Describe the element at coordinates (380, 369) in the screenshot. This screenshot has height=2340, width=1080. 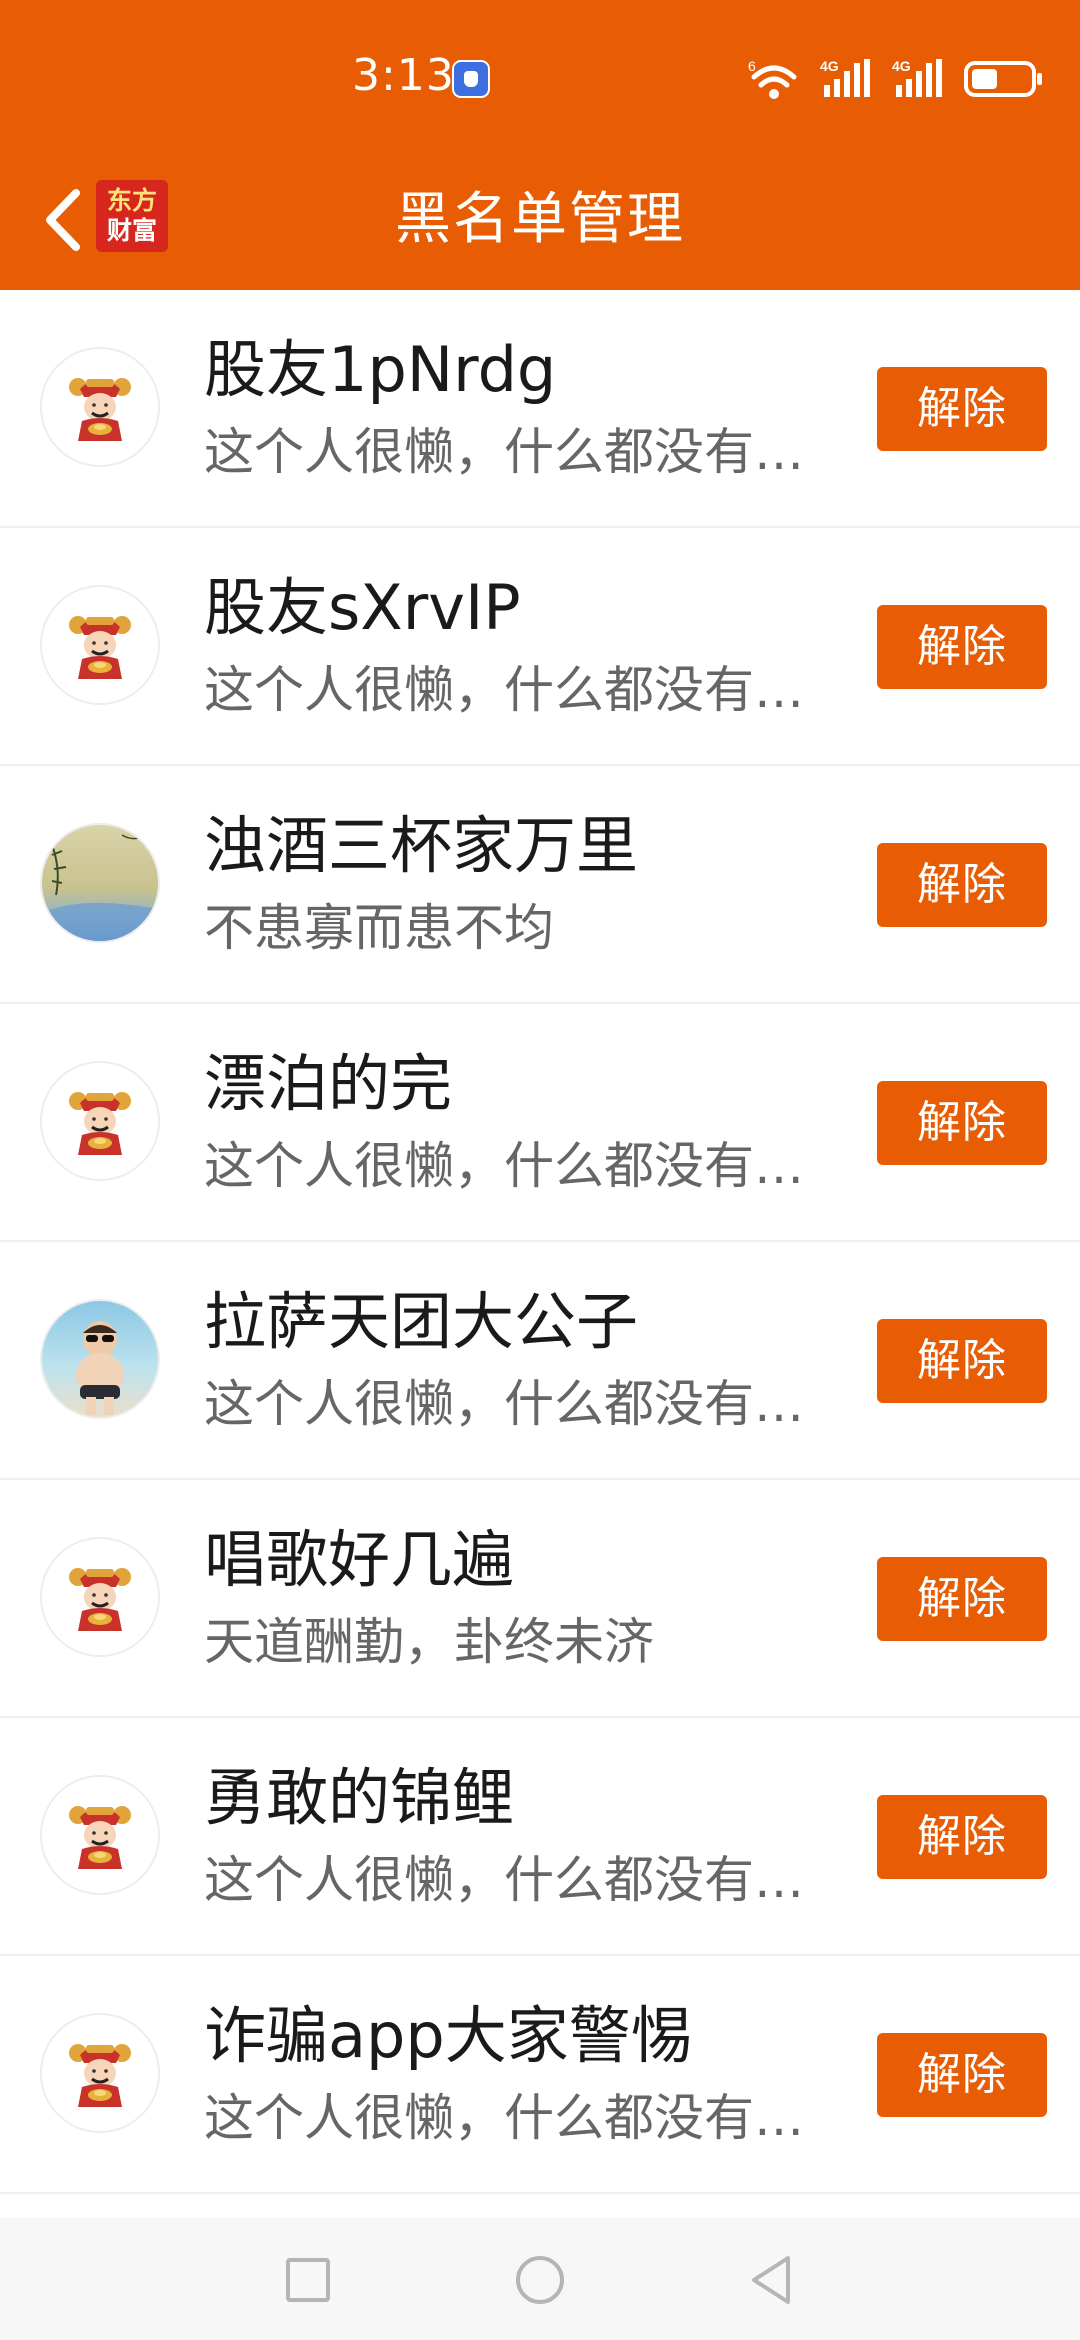
I see `user-name: 股友1pNrdg` at that location.